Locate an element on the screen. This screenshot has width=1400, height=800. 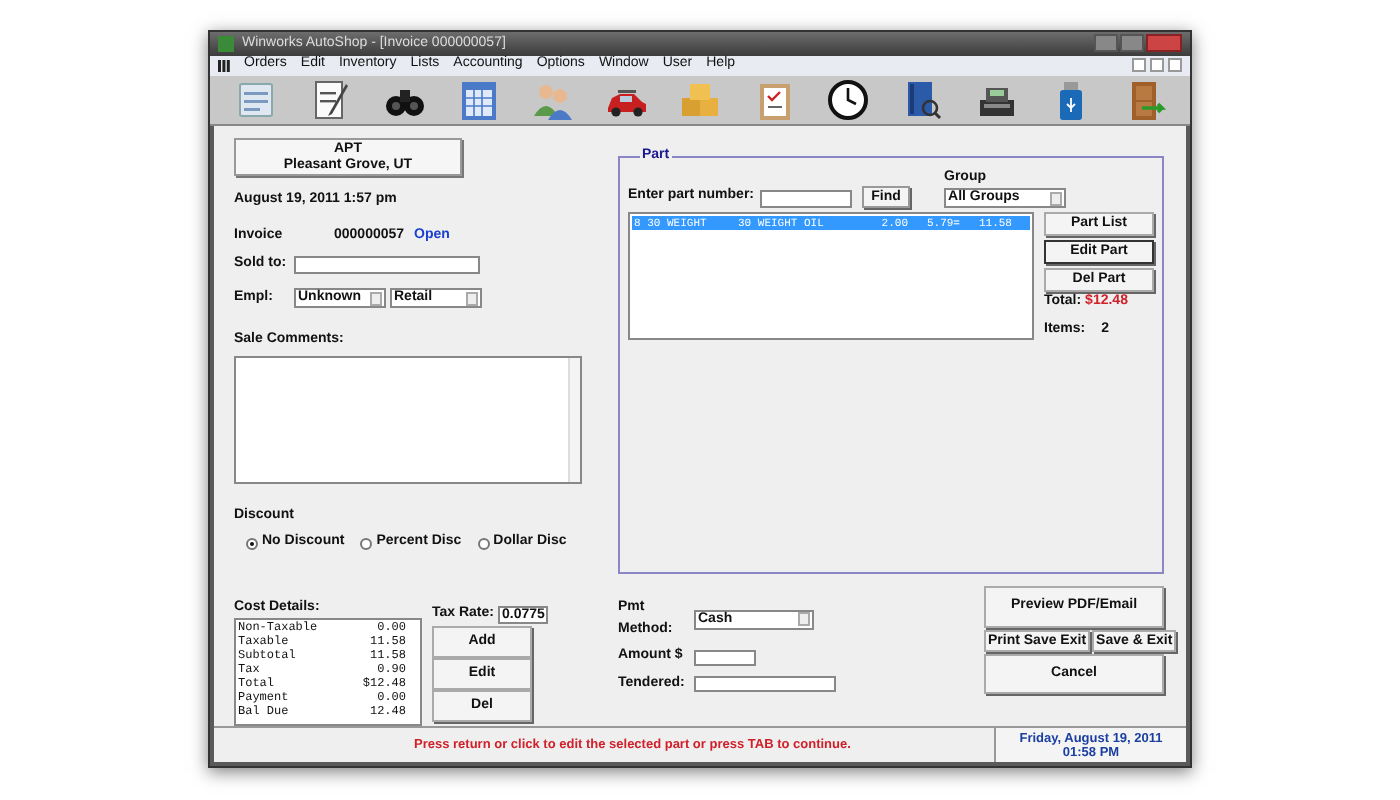
menu-icon is located at coordinates (224, 65).